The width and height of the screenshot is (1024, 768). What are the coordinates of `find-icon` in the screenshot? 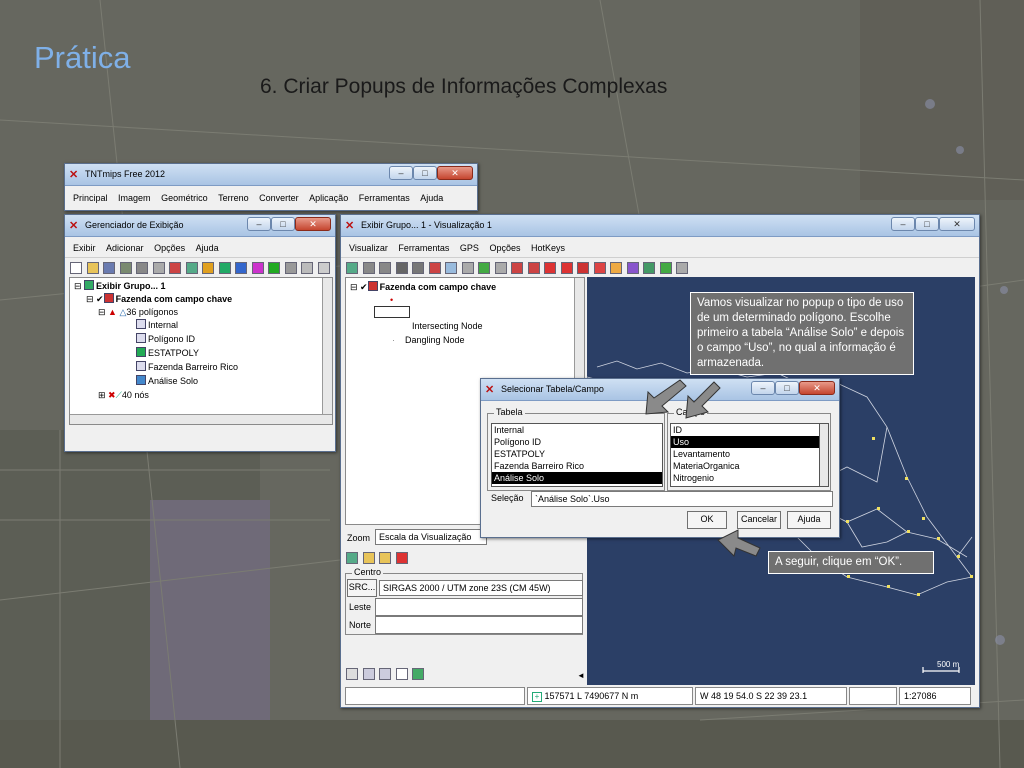 It's located at (583, 268).